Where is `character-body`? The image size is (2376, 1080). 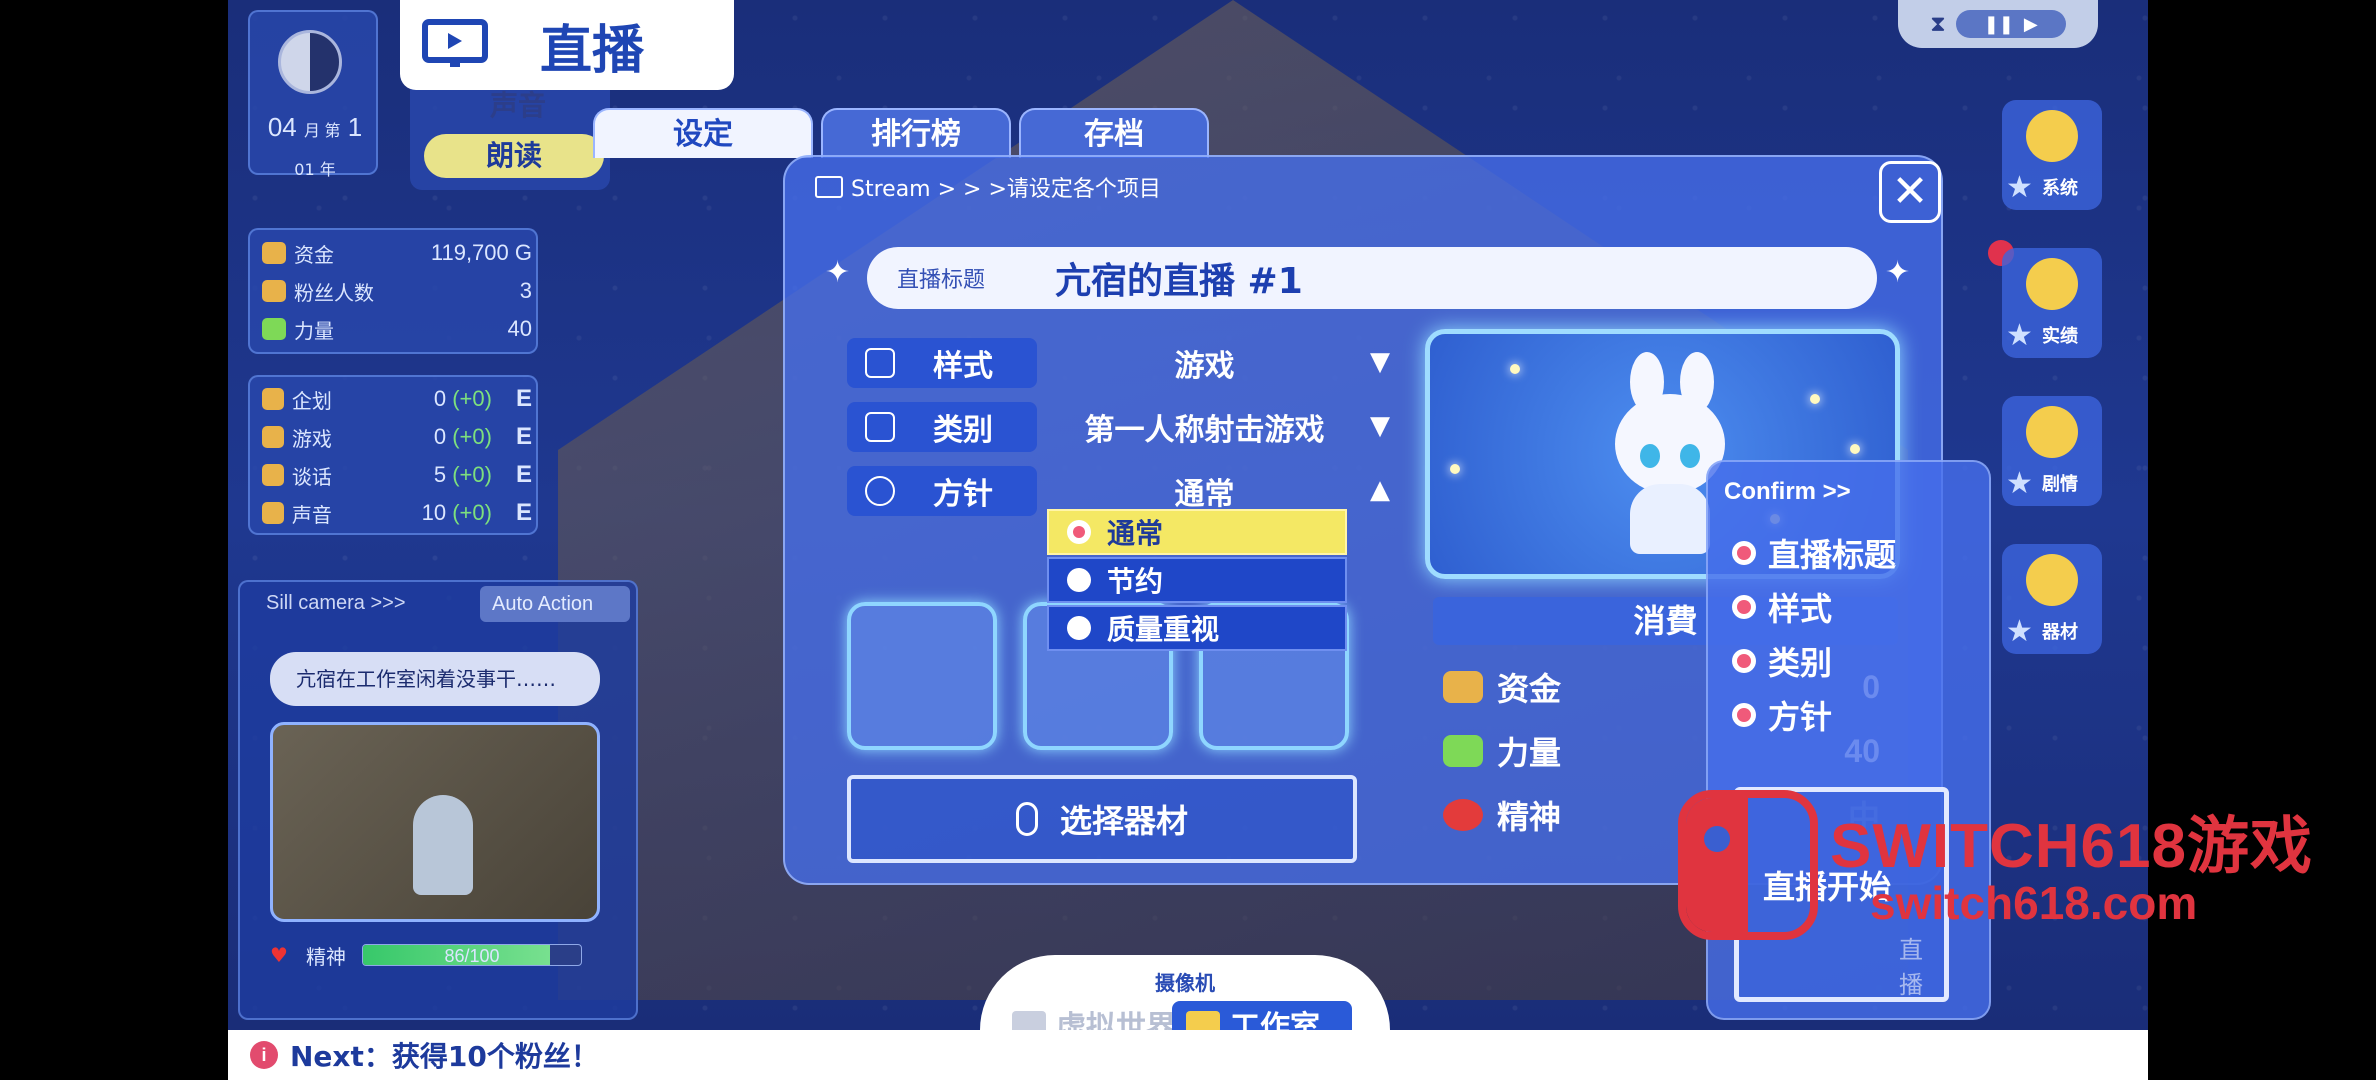
character-body is located at coordinates (1670, 519).